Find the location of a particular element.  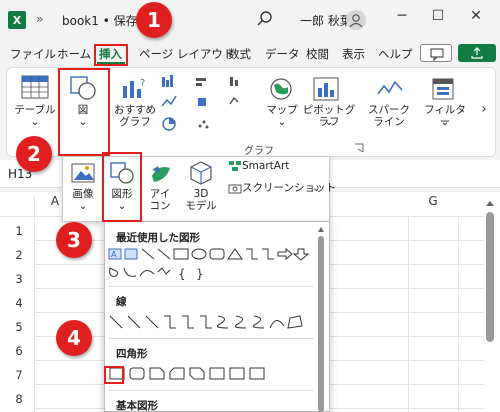

highlight-figure-button is located at coordinates (84, 112).